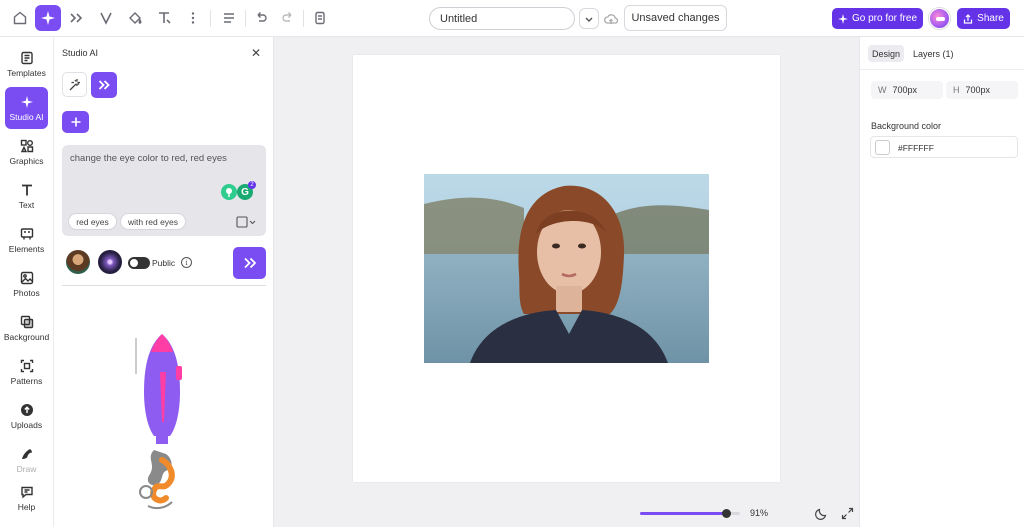 This screenshot has width=1024, height=527. Describe the element at coordinates (983, 18) in the screenshot. I see `share-button: Share` at that location.